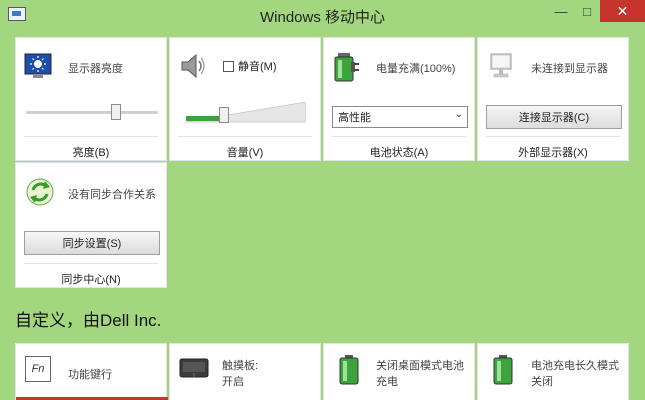  I want to click on minimize-button: —, so click(561, 11).